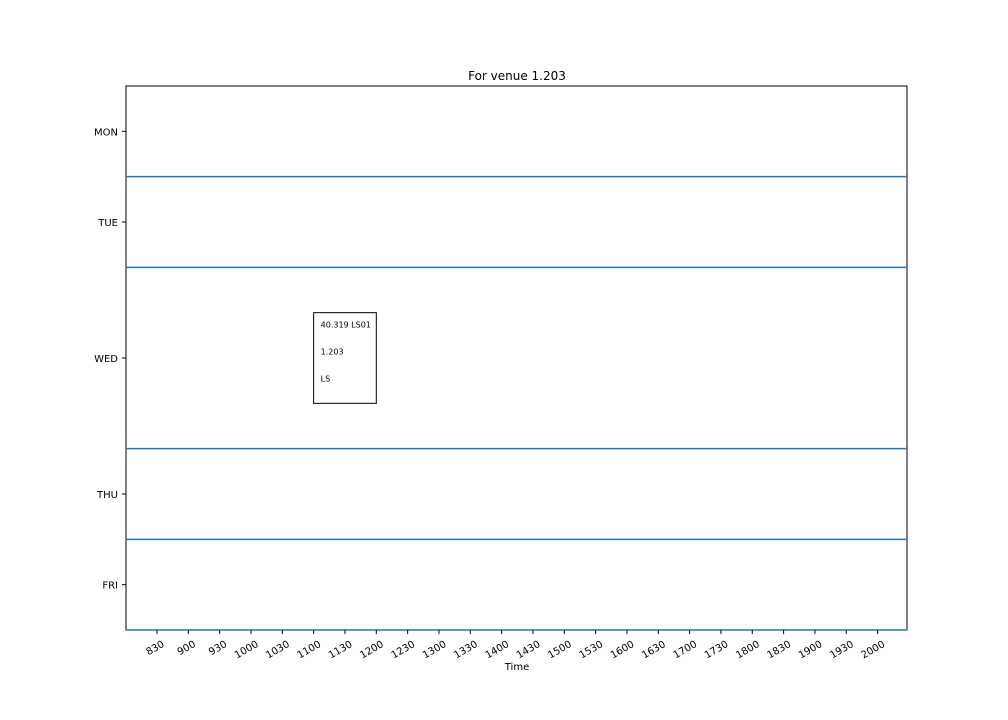 The width and height of the screenshot is (1008, 720). What do you see at coordinates (107, 495) in the screenshot?
I see `y-tick-label: THU` at bounding box center [107, 495].